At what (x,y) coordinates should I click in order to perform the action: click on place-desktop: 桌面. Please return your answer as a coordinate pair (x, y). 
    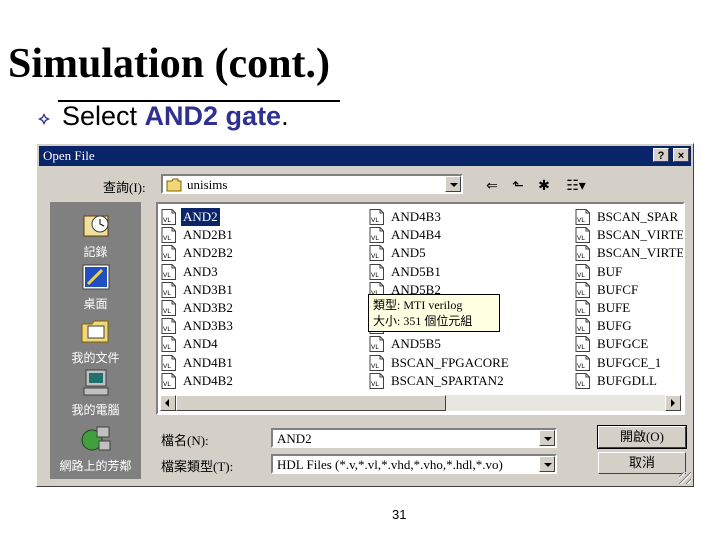
    Looking at the image, I should click on (95, 287).